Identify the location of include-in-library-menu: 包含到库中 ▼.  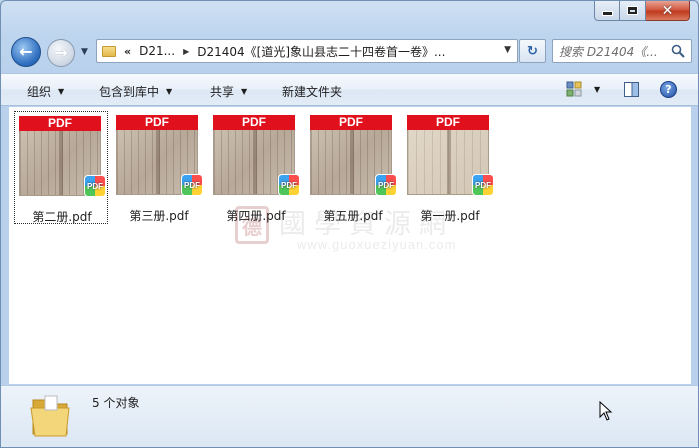
(135, 91).